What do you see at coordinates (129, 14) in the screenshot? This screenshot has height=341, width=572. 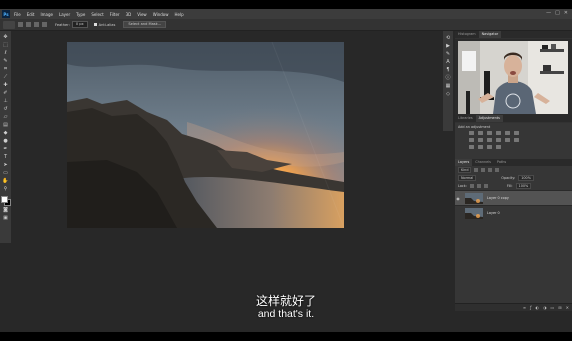 I see `menu-3d: 3D` at bounding box center [129, 14].